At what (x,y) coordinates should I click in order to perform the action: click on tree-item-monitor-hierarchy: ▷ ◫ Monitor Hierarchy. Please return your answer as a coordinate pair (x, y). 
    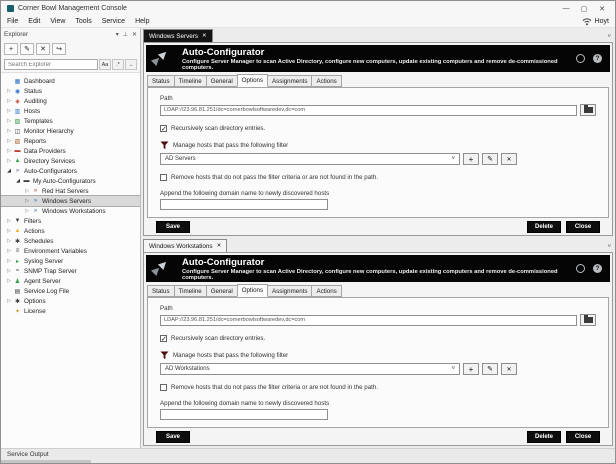
    Looking at the image, I should click on (70, 131).